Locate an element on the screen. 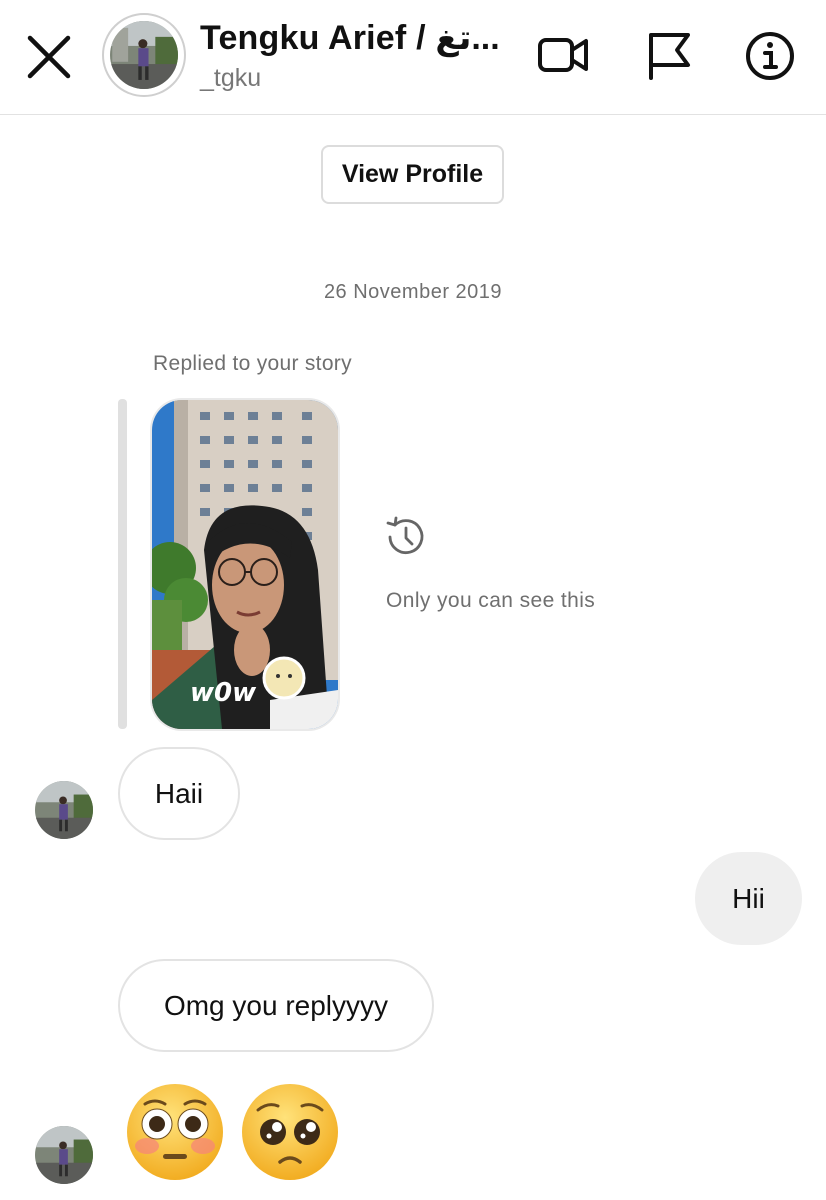  history-icon is located at coordinates (405, 535).